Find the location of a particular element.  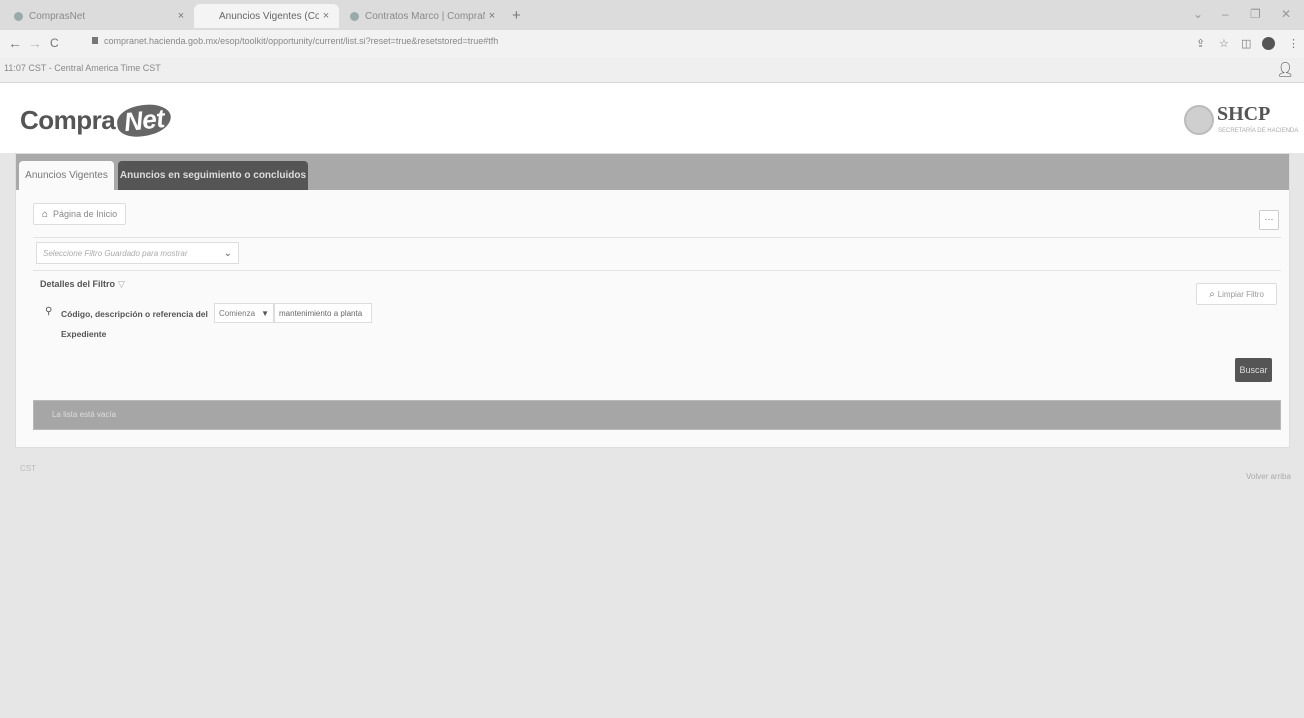

filter-condition-select: Comienza ▼ is located at coordinates (244, 313).